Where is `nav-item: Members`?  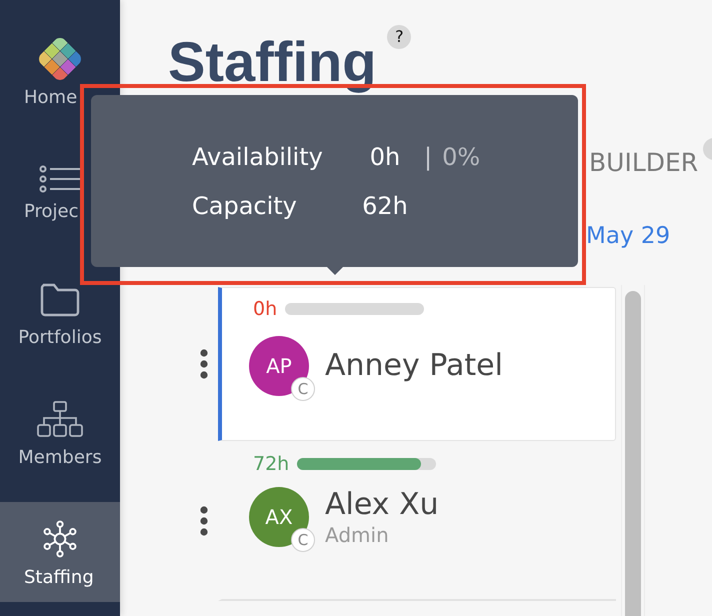
nav-item: Members is located at coordinates (60, 432).